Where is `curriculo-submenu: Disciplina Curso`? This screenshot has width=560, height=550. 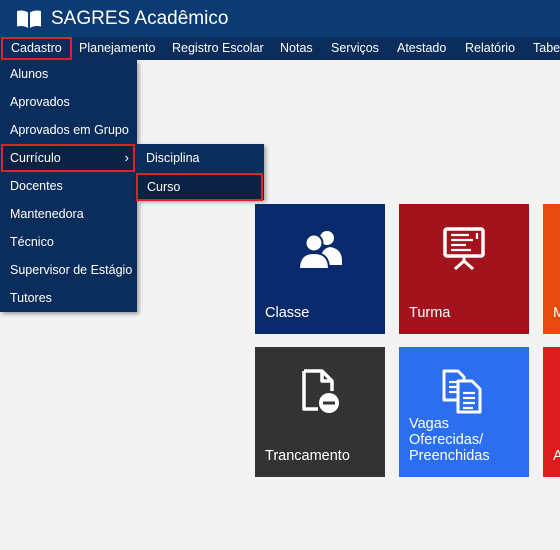
curriculo-submenu: Disciplina Curso is located at coordinates (200, 172).